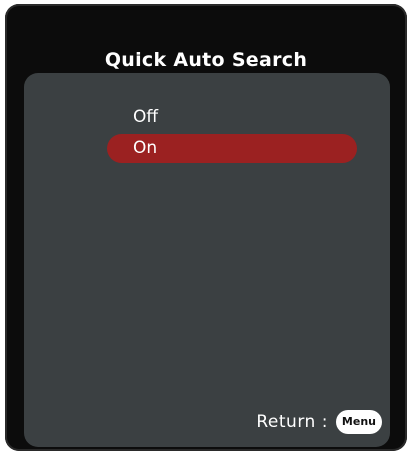 The height and width of the screenshot is (455, 412). Describe the element at coordinates (358, 422) in the screenshot. I see `menu-button: Menu` at that location.